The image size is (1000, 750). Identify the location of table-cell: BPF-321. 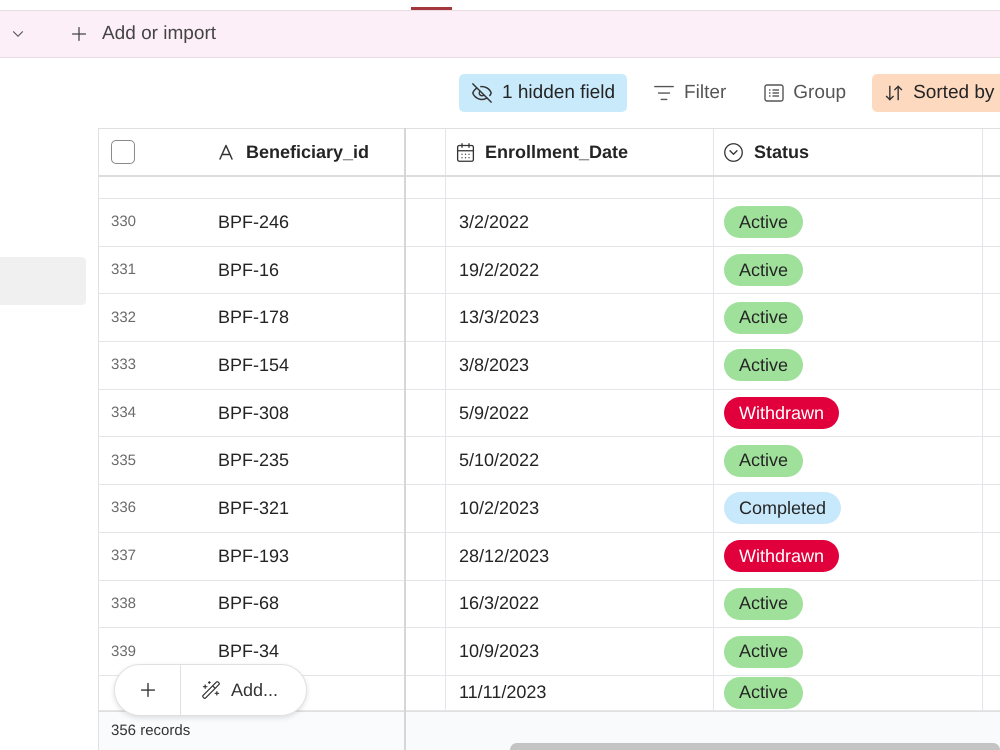
(254, 508).